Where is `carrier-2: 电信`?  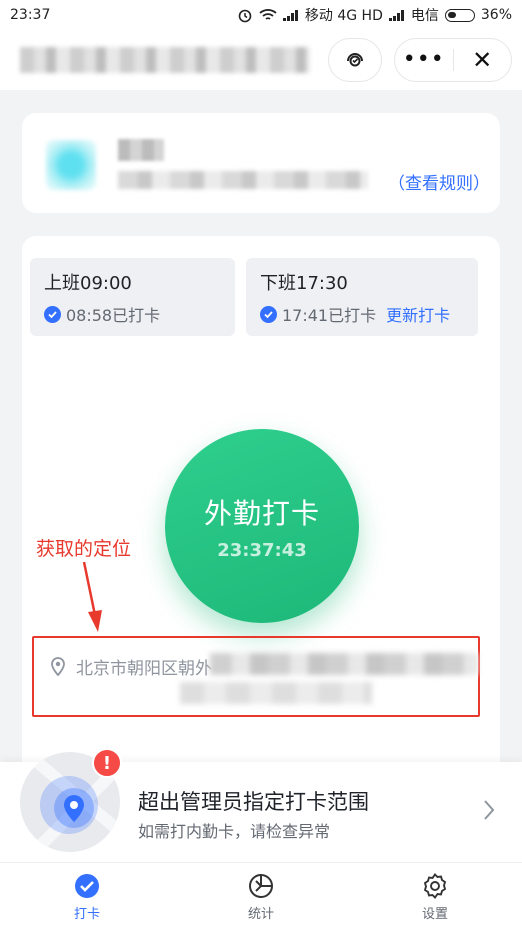
carrier-2: 电信 is located at coordinates (424, 16).